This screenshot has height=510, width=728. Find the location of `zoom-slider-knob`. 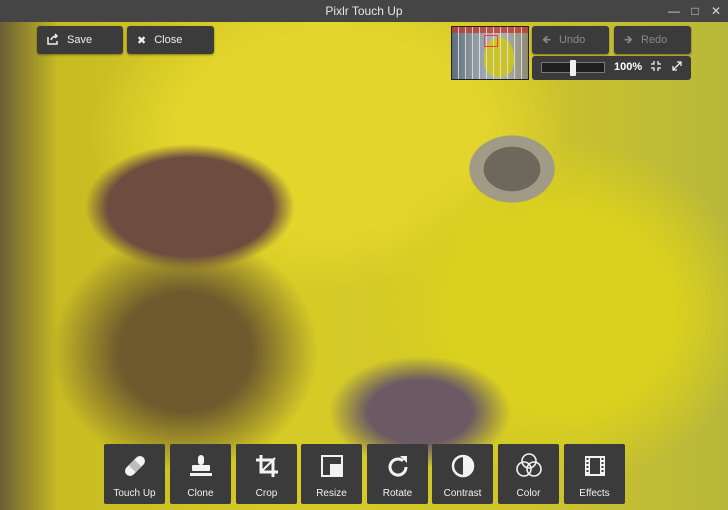

zoom-slider-knob is located at coordinates (573, 68).